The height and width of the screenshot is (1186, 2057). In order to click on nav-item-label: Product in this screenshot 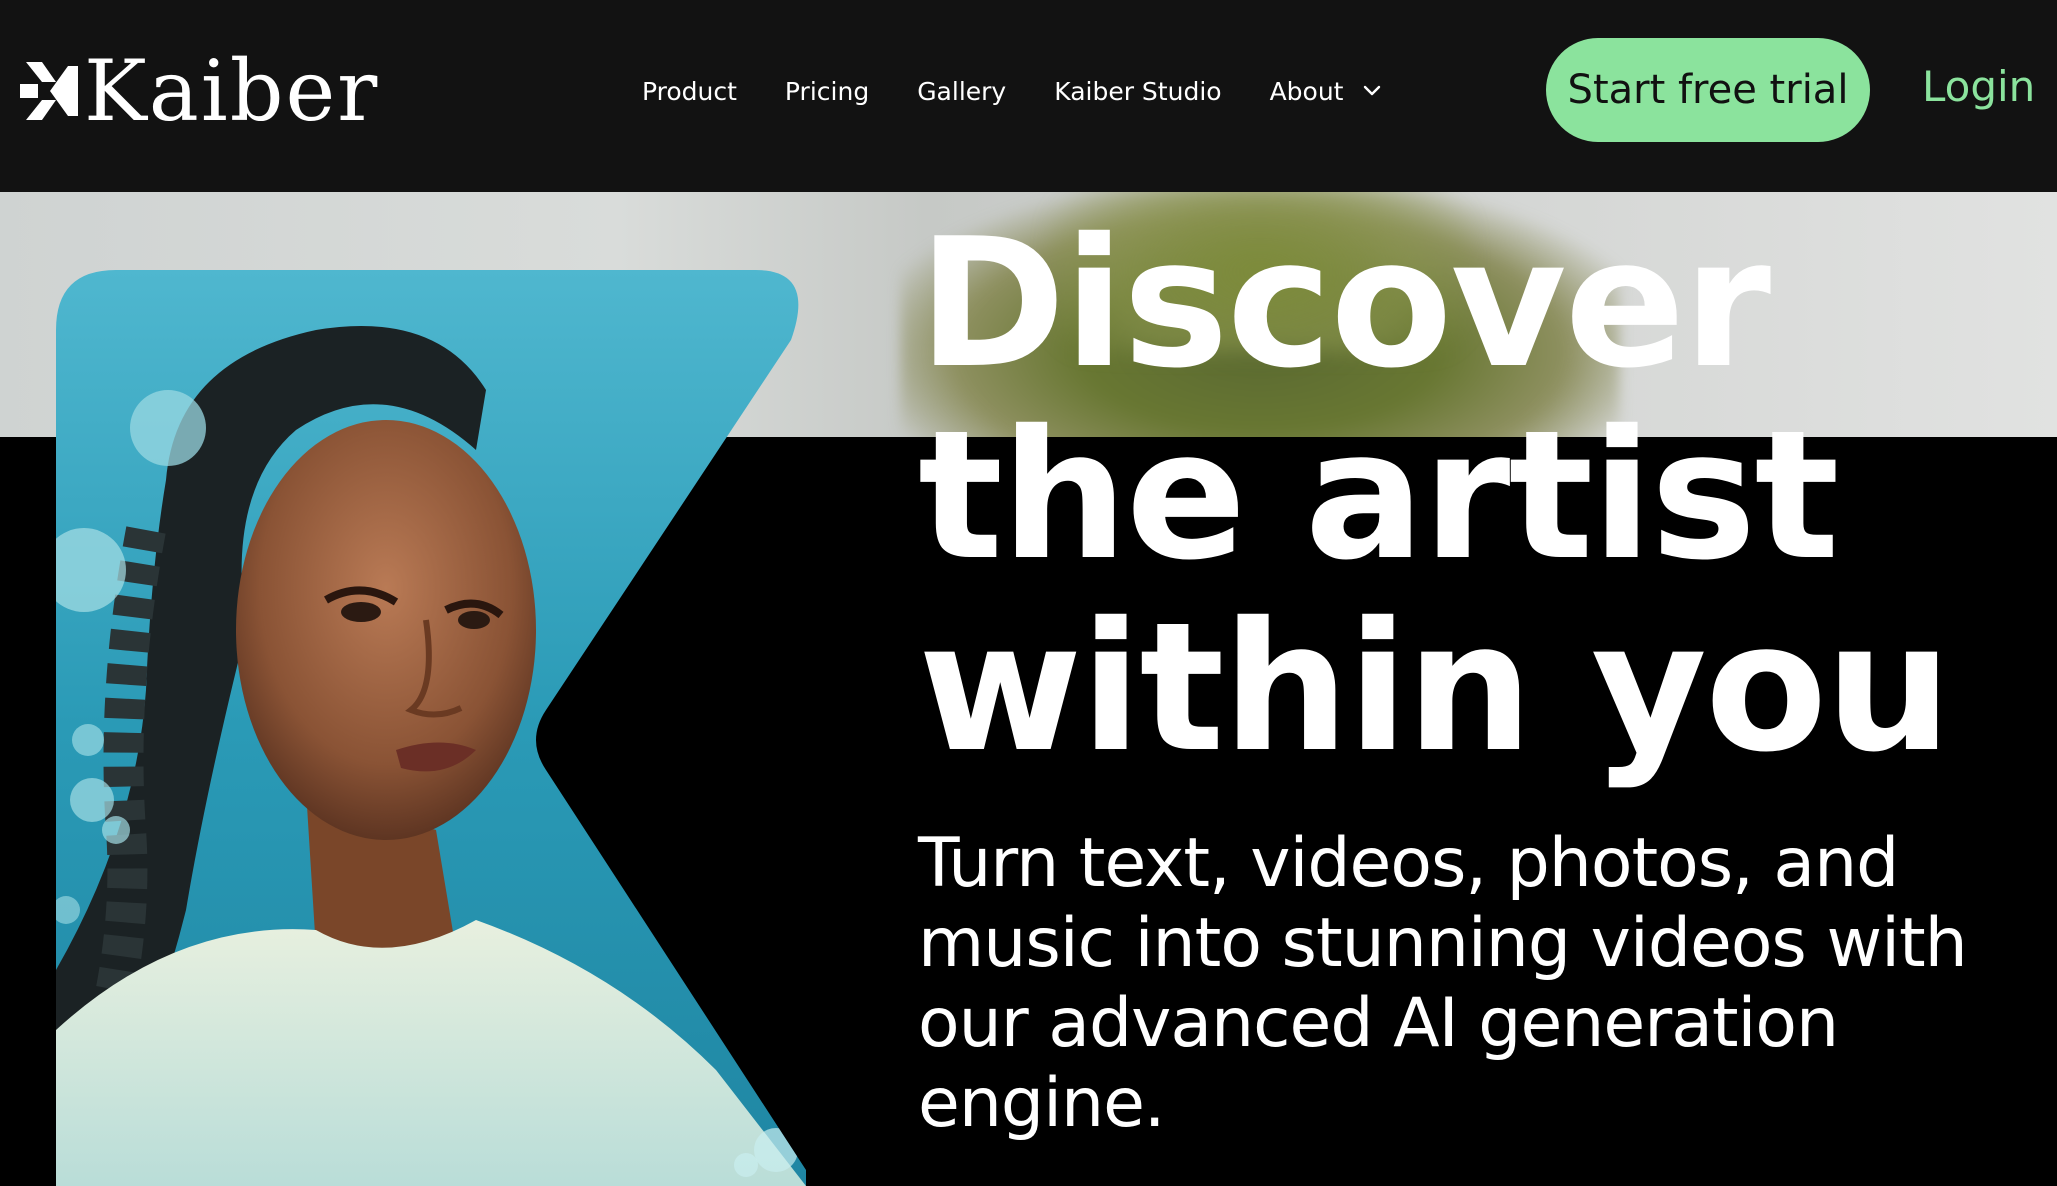, I will do `click(689, 91)`.